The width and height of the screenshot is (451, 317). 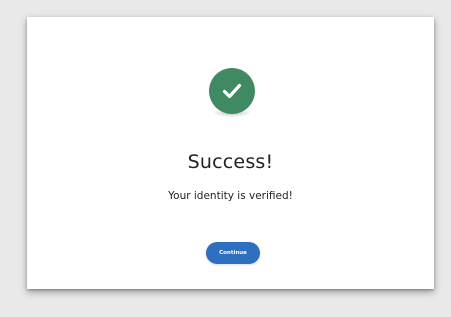 I want to click on checkmark-circle-icon, so click(x=232, y=91).